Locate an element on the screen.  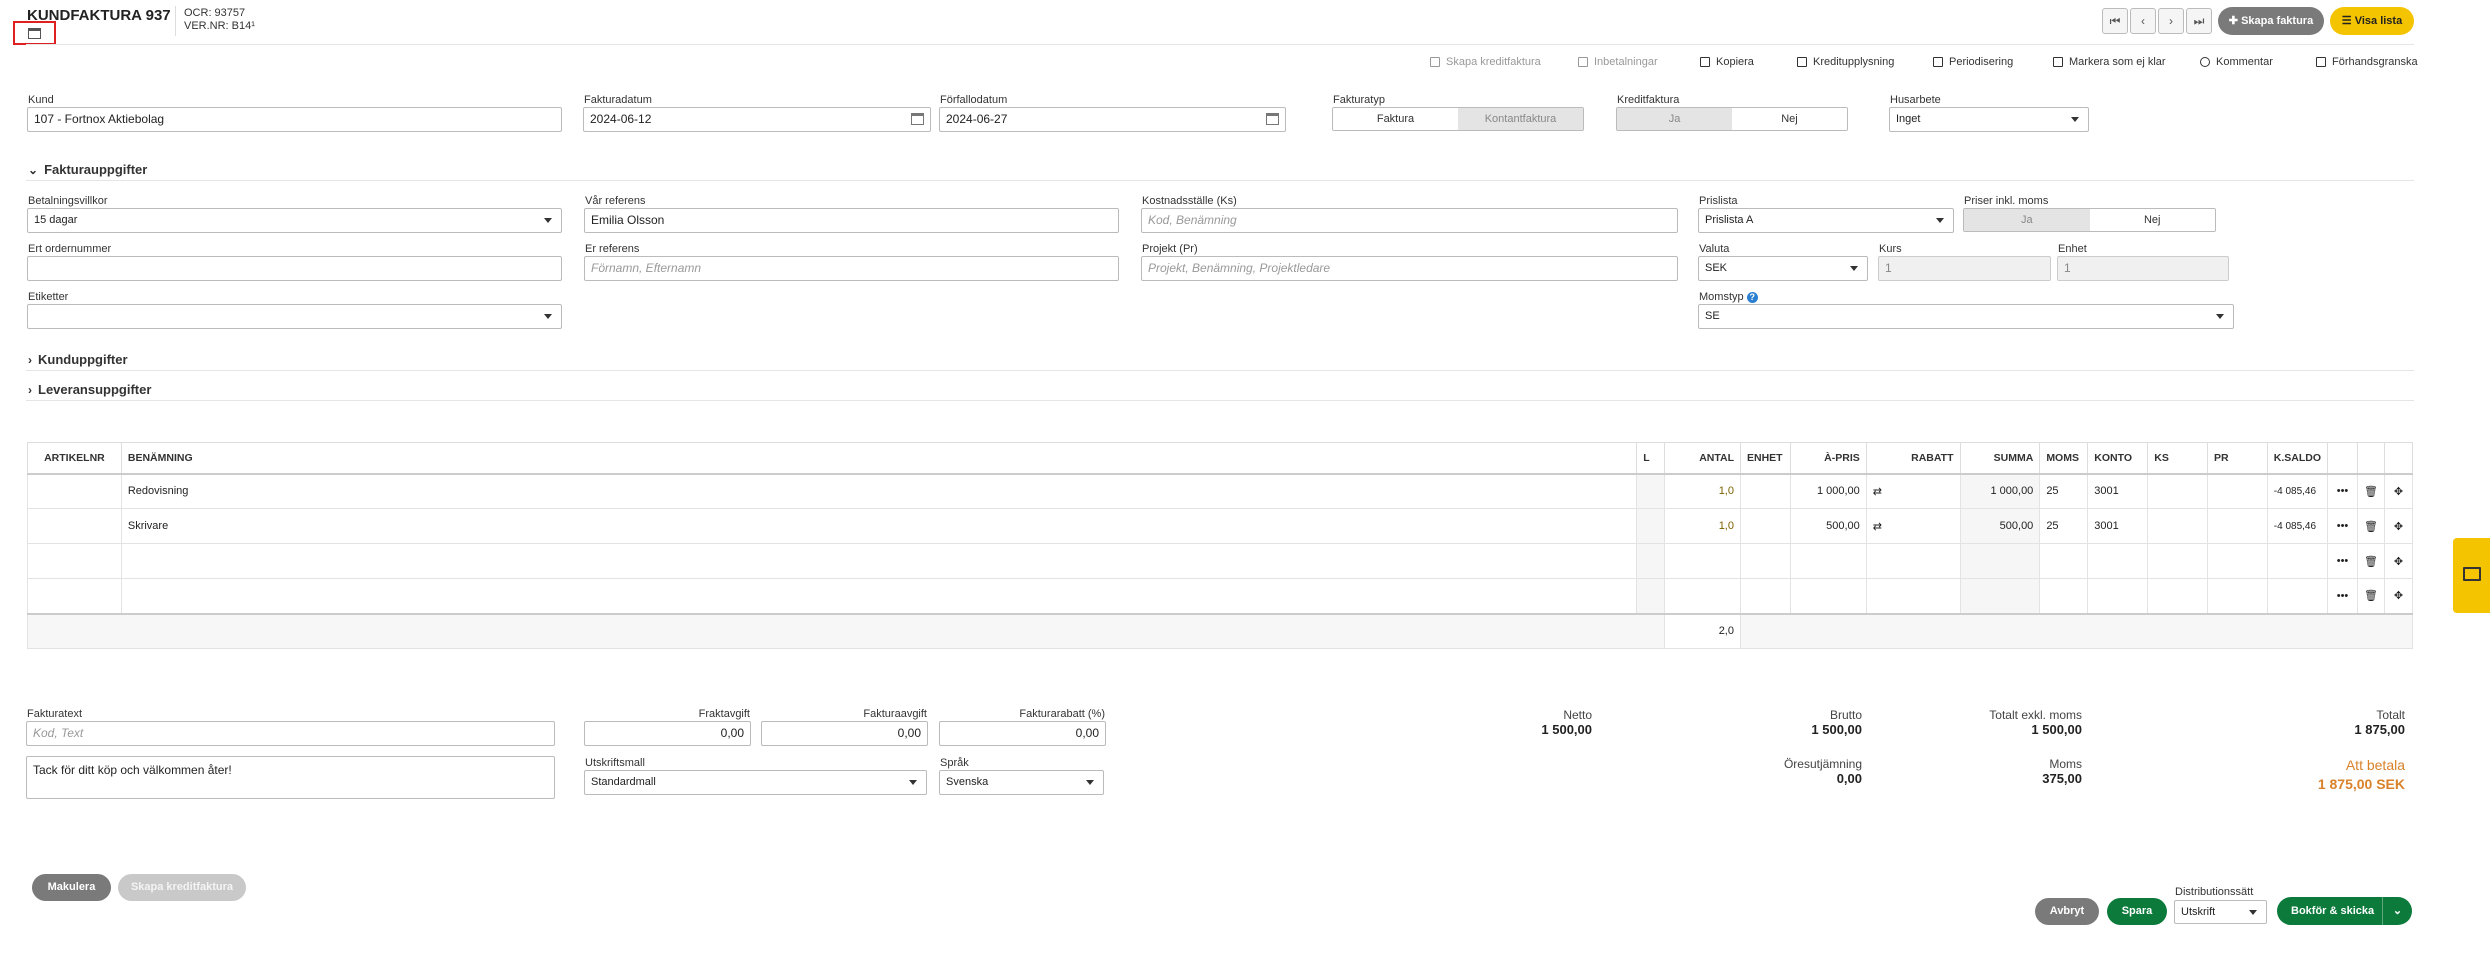
order-no-field is located at coordinates (294, 268).